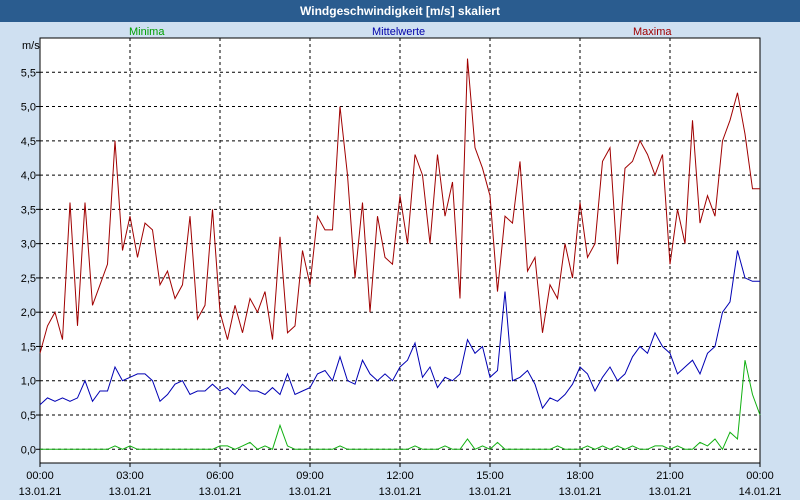 This screenshot has width=800, height=500. What do you see at coordinates (220, 476) in the screenshot?
I see `x-tick-time-label: 06:00` at bounding box center [220, 476].